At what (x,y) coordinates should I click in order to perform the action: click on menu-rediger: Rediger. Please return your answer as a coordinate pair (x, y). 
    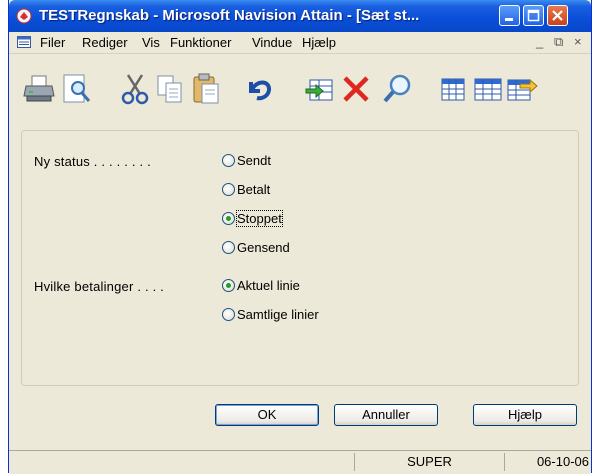
    Looking at the image, I should click on (105, 42).